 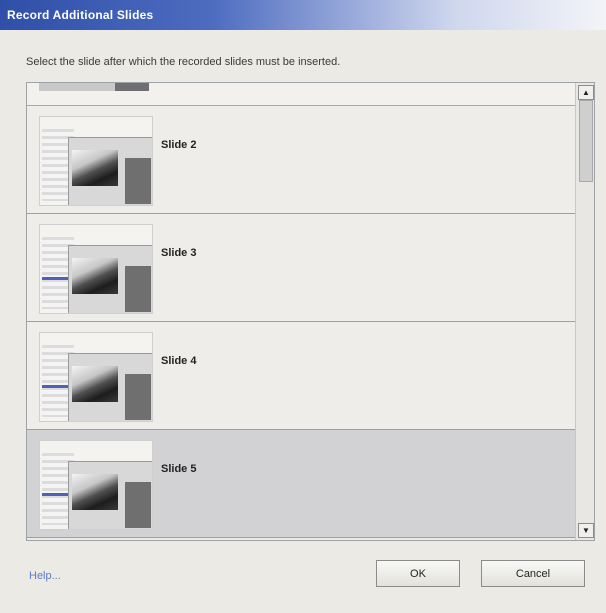 I want to click on title-bar: Record Additional Slides, so click(x=303, y=15).